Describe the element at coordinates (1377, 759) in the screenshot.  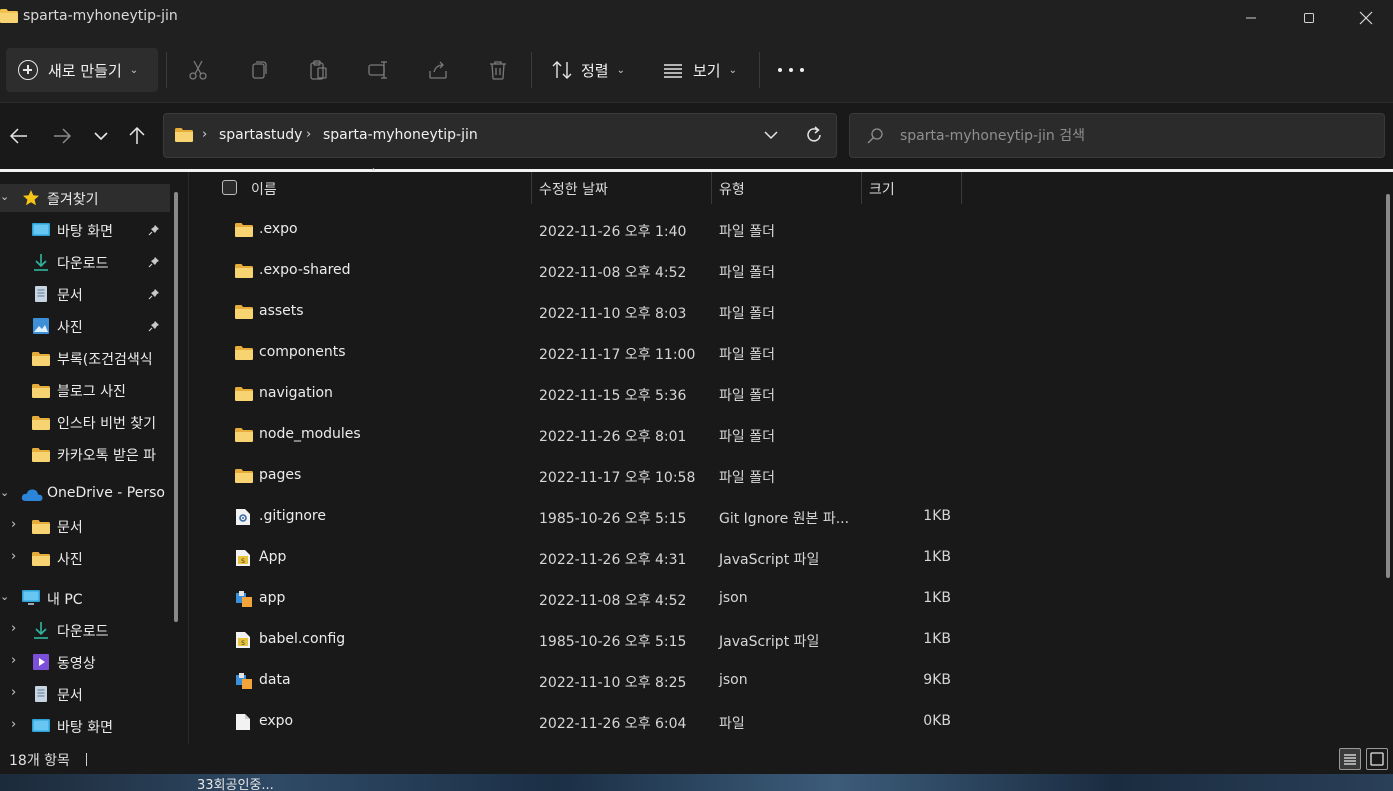
I see `large-icons-view-button` at that location.